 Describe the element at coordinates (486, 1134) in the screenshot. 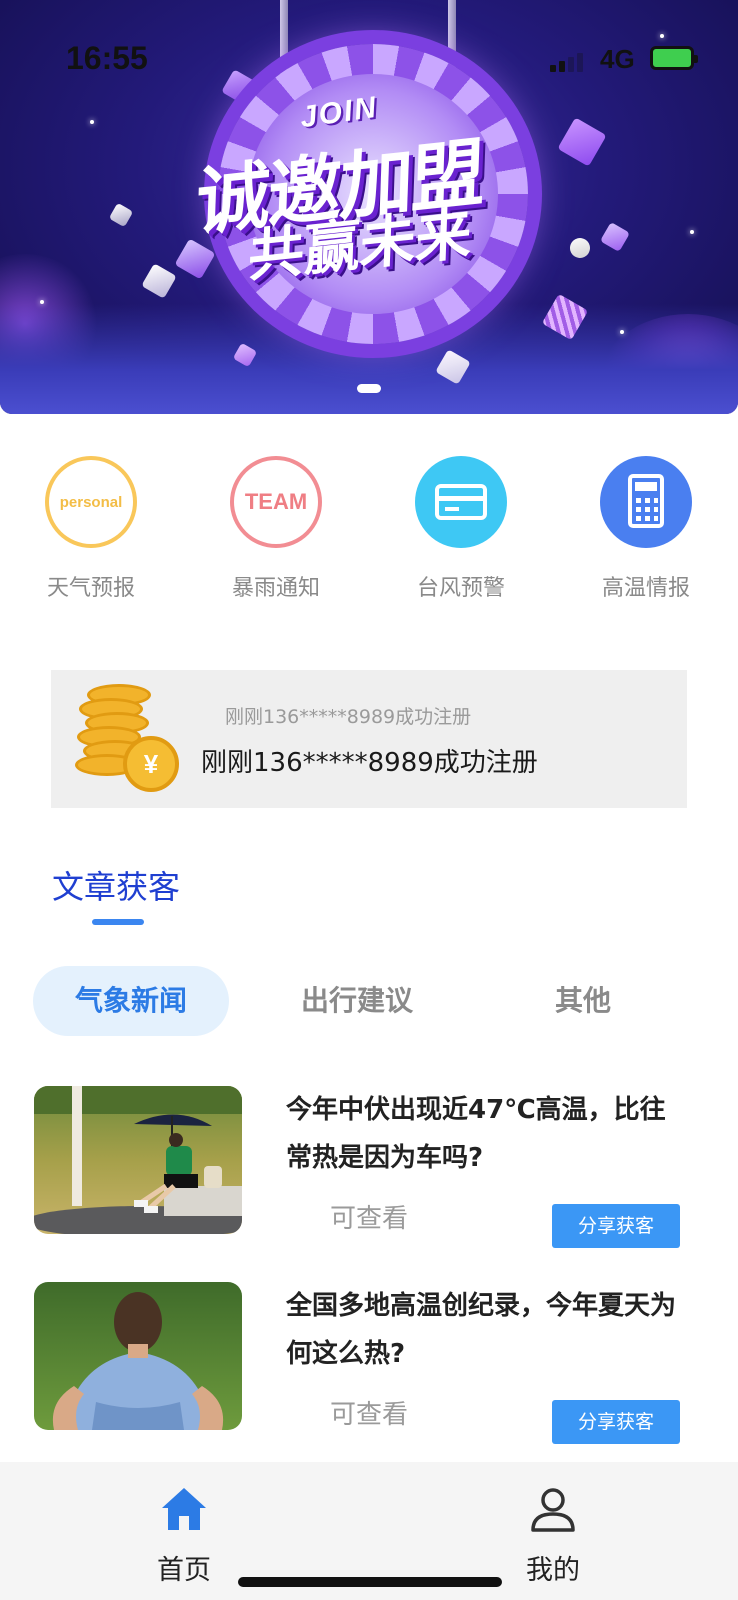

I see `article-title: 今年中伏出现近47℃高温，比往常热是因为车吗?` at that location.